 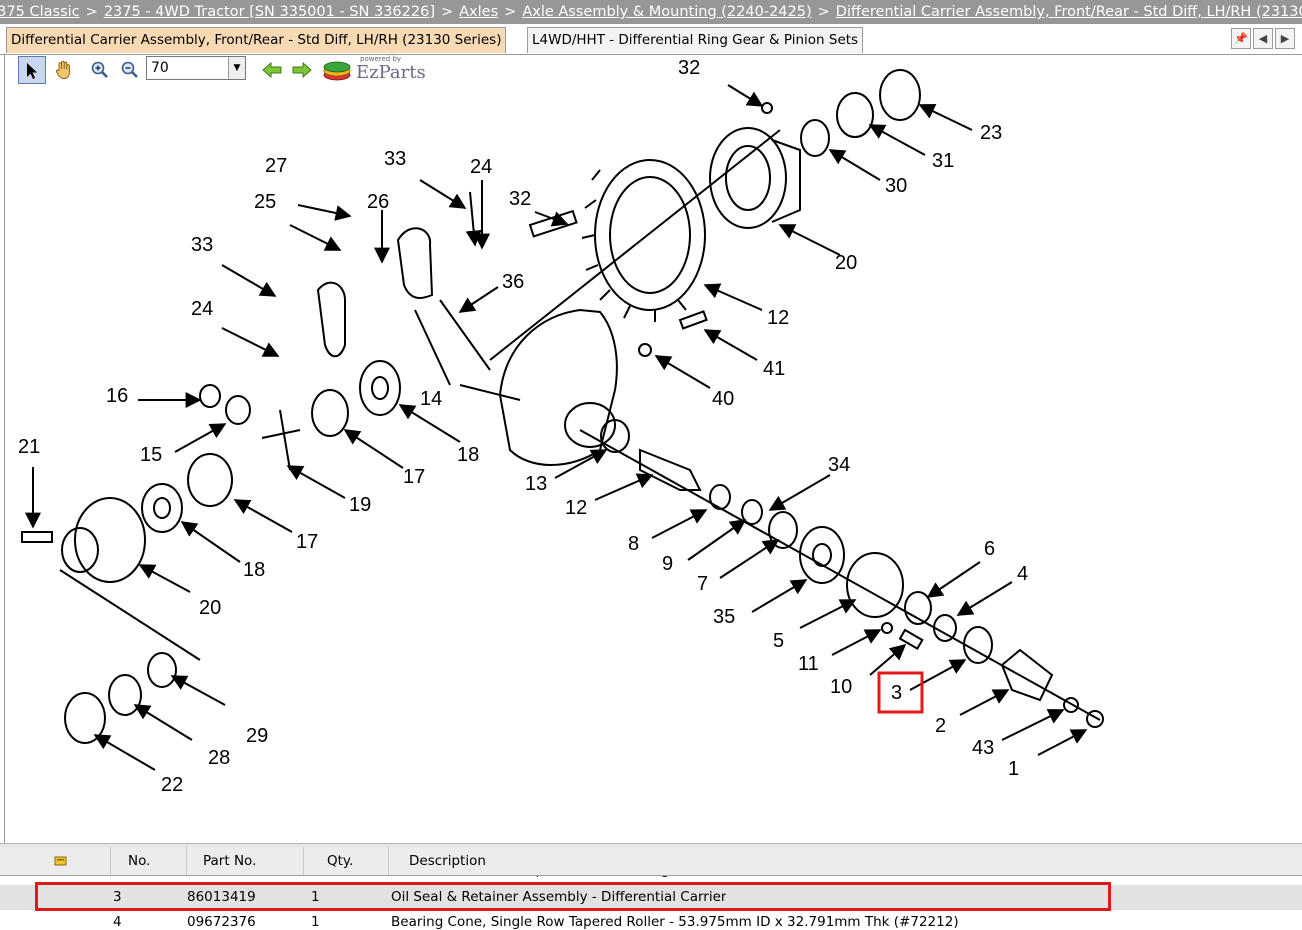 I want to click on callout-26: 26, so click(x=378, y=202).